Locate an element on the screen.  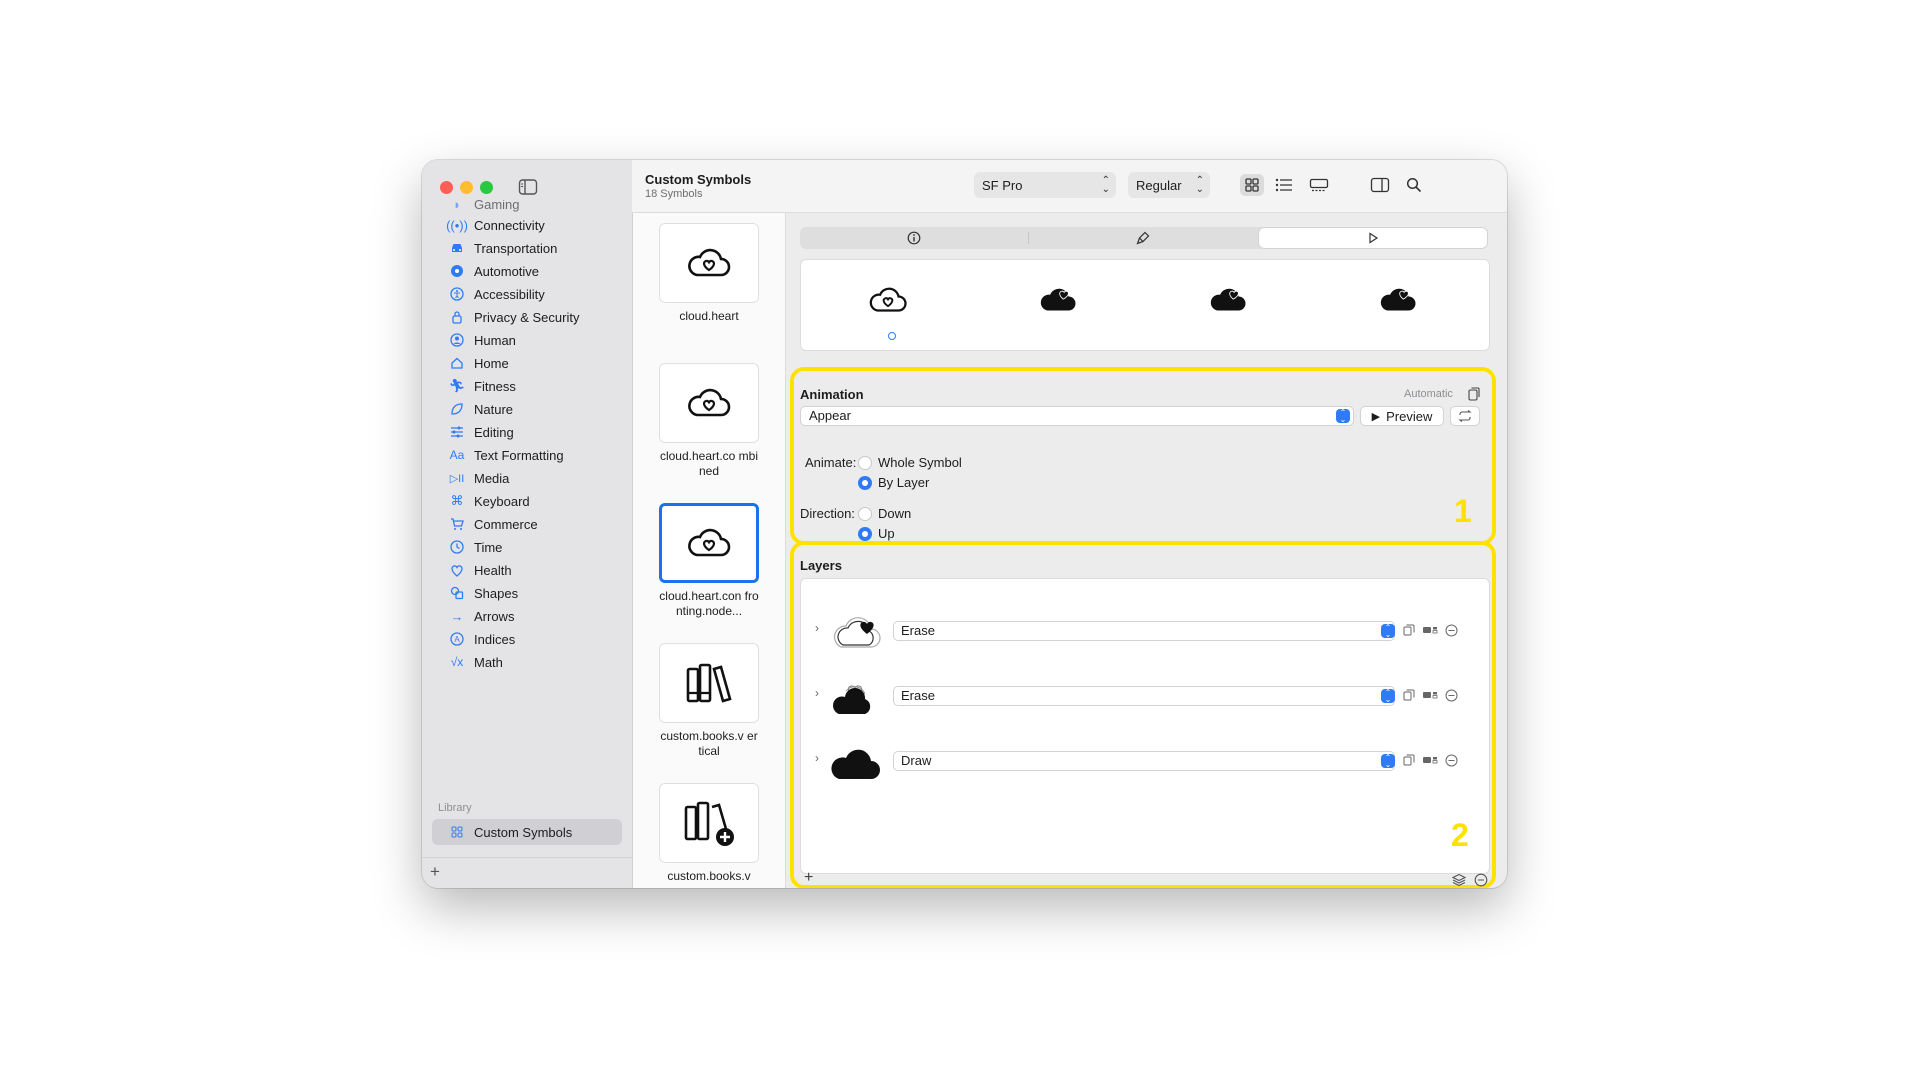
sidebar-item-label: Gaming is located at coordinates (497, 206).